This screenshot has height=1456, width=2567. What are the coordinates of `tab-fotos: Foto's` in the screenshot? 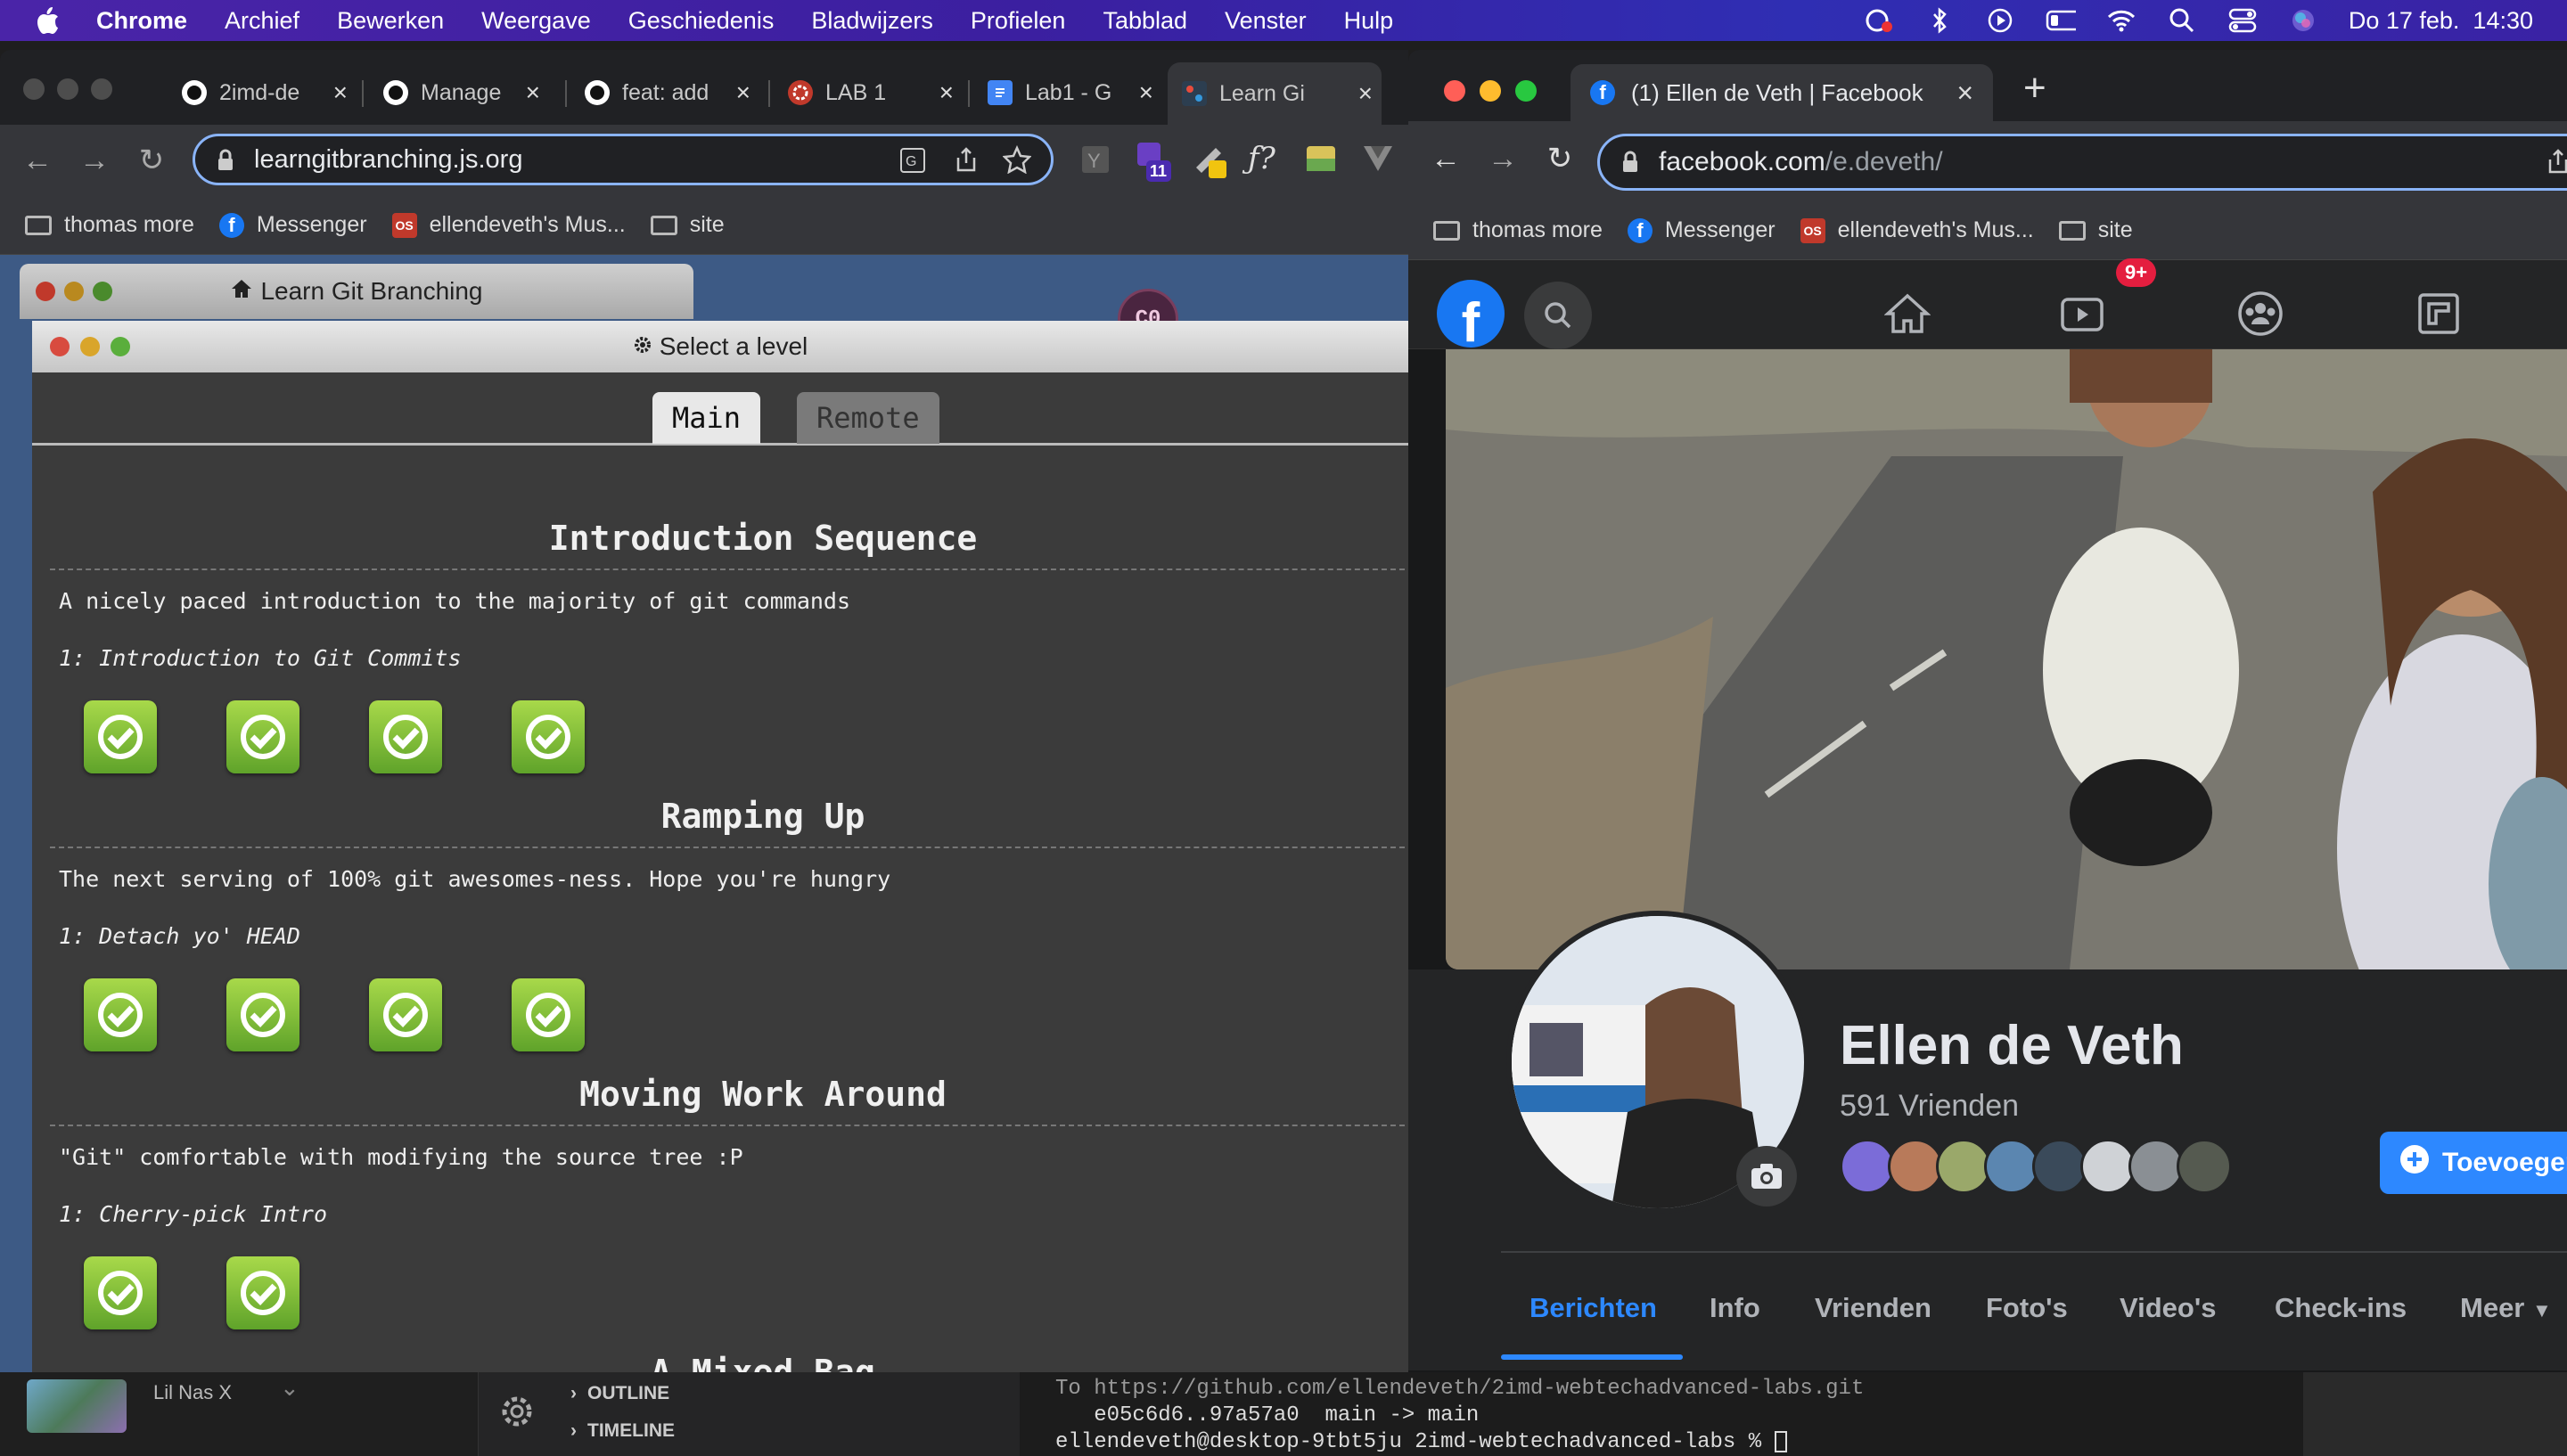 It's located at (2027, 1308).